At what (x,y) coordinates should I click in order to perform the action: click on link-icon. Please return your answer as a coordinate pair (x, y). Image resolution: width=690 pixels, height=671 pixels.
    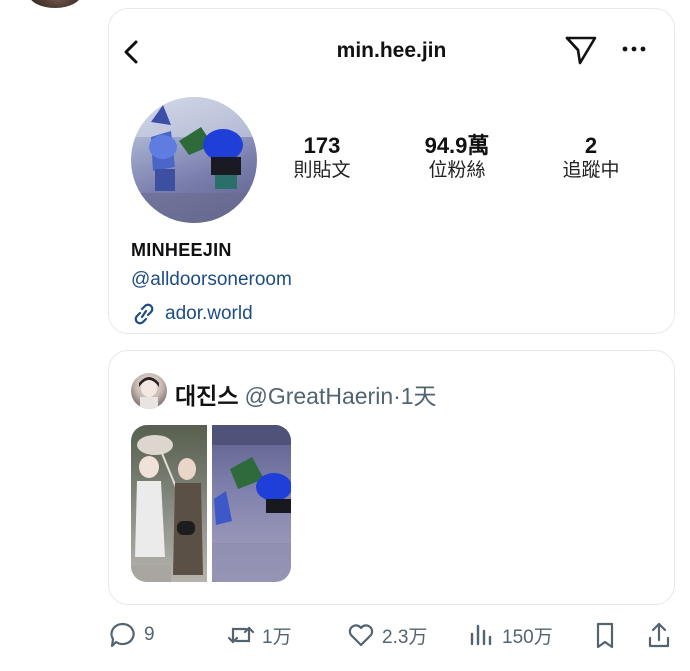
    Looking at the image, I should click on (144, 314).